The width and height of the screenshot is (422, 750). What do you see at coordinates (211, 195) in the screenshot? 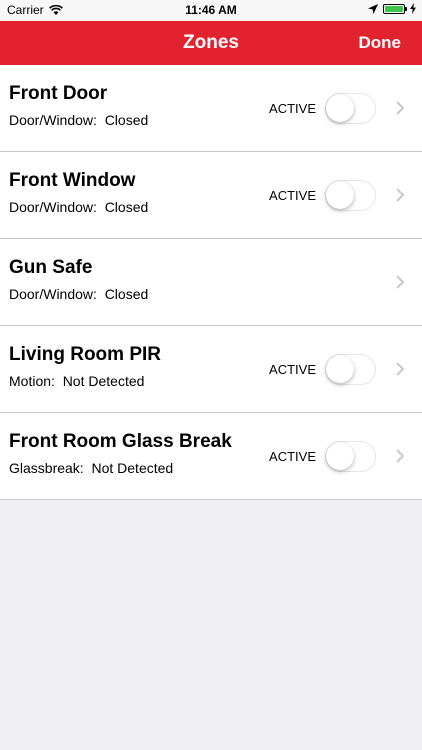
I see `zone-row: Front Window Door/Window: Closed ACTIVE` at bounding box center [211, 195].